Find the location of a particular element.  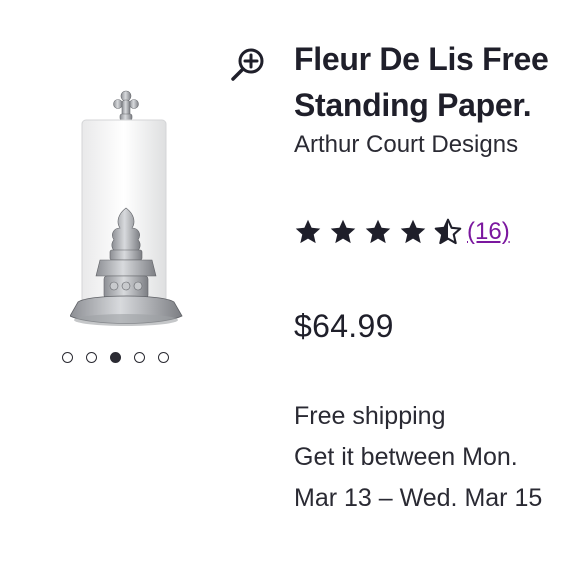

product-image is located at coordinates (135, 215).